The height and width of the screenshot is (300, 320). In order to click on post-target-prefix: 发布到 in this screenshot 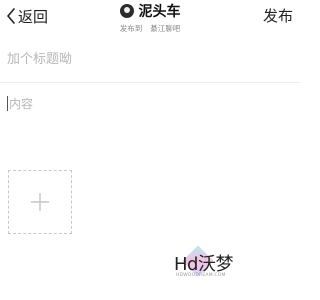, I will do `click(131, 28)`.